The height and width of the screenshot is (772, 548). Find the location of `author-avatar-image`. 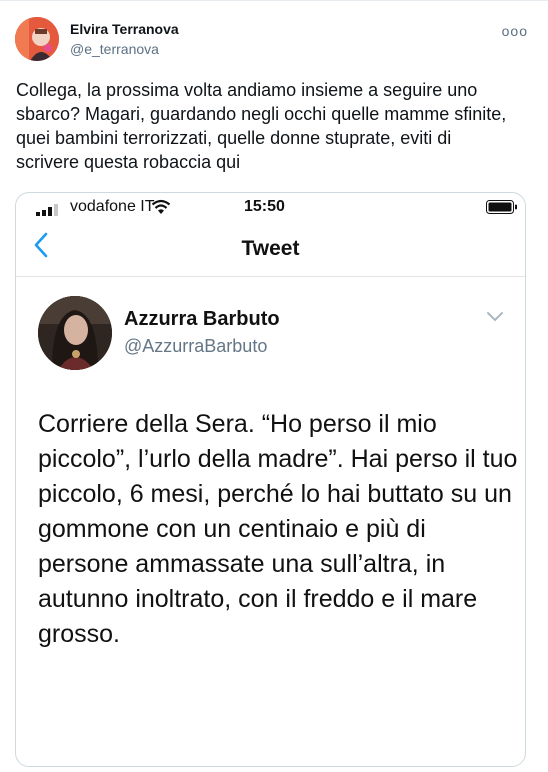

author-avatar-image is located at coordinates (37, 39).